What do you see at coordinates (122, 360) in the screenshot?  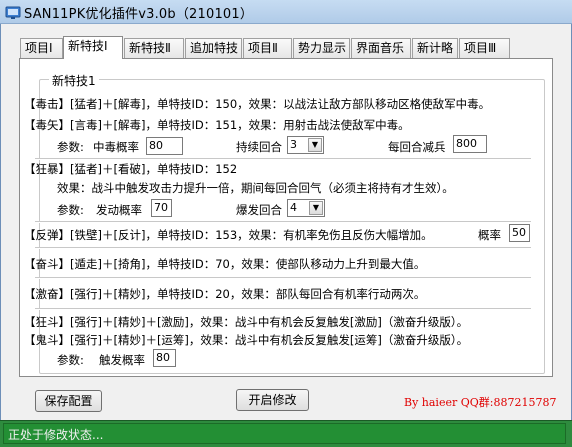 I see `fury-rate-label: 触发概率` at bounding box center [122, 360].